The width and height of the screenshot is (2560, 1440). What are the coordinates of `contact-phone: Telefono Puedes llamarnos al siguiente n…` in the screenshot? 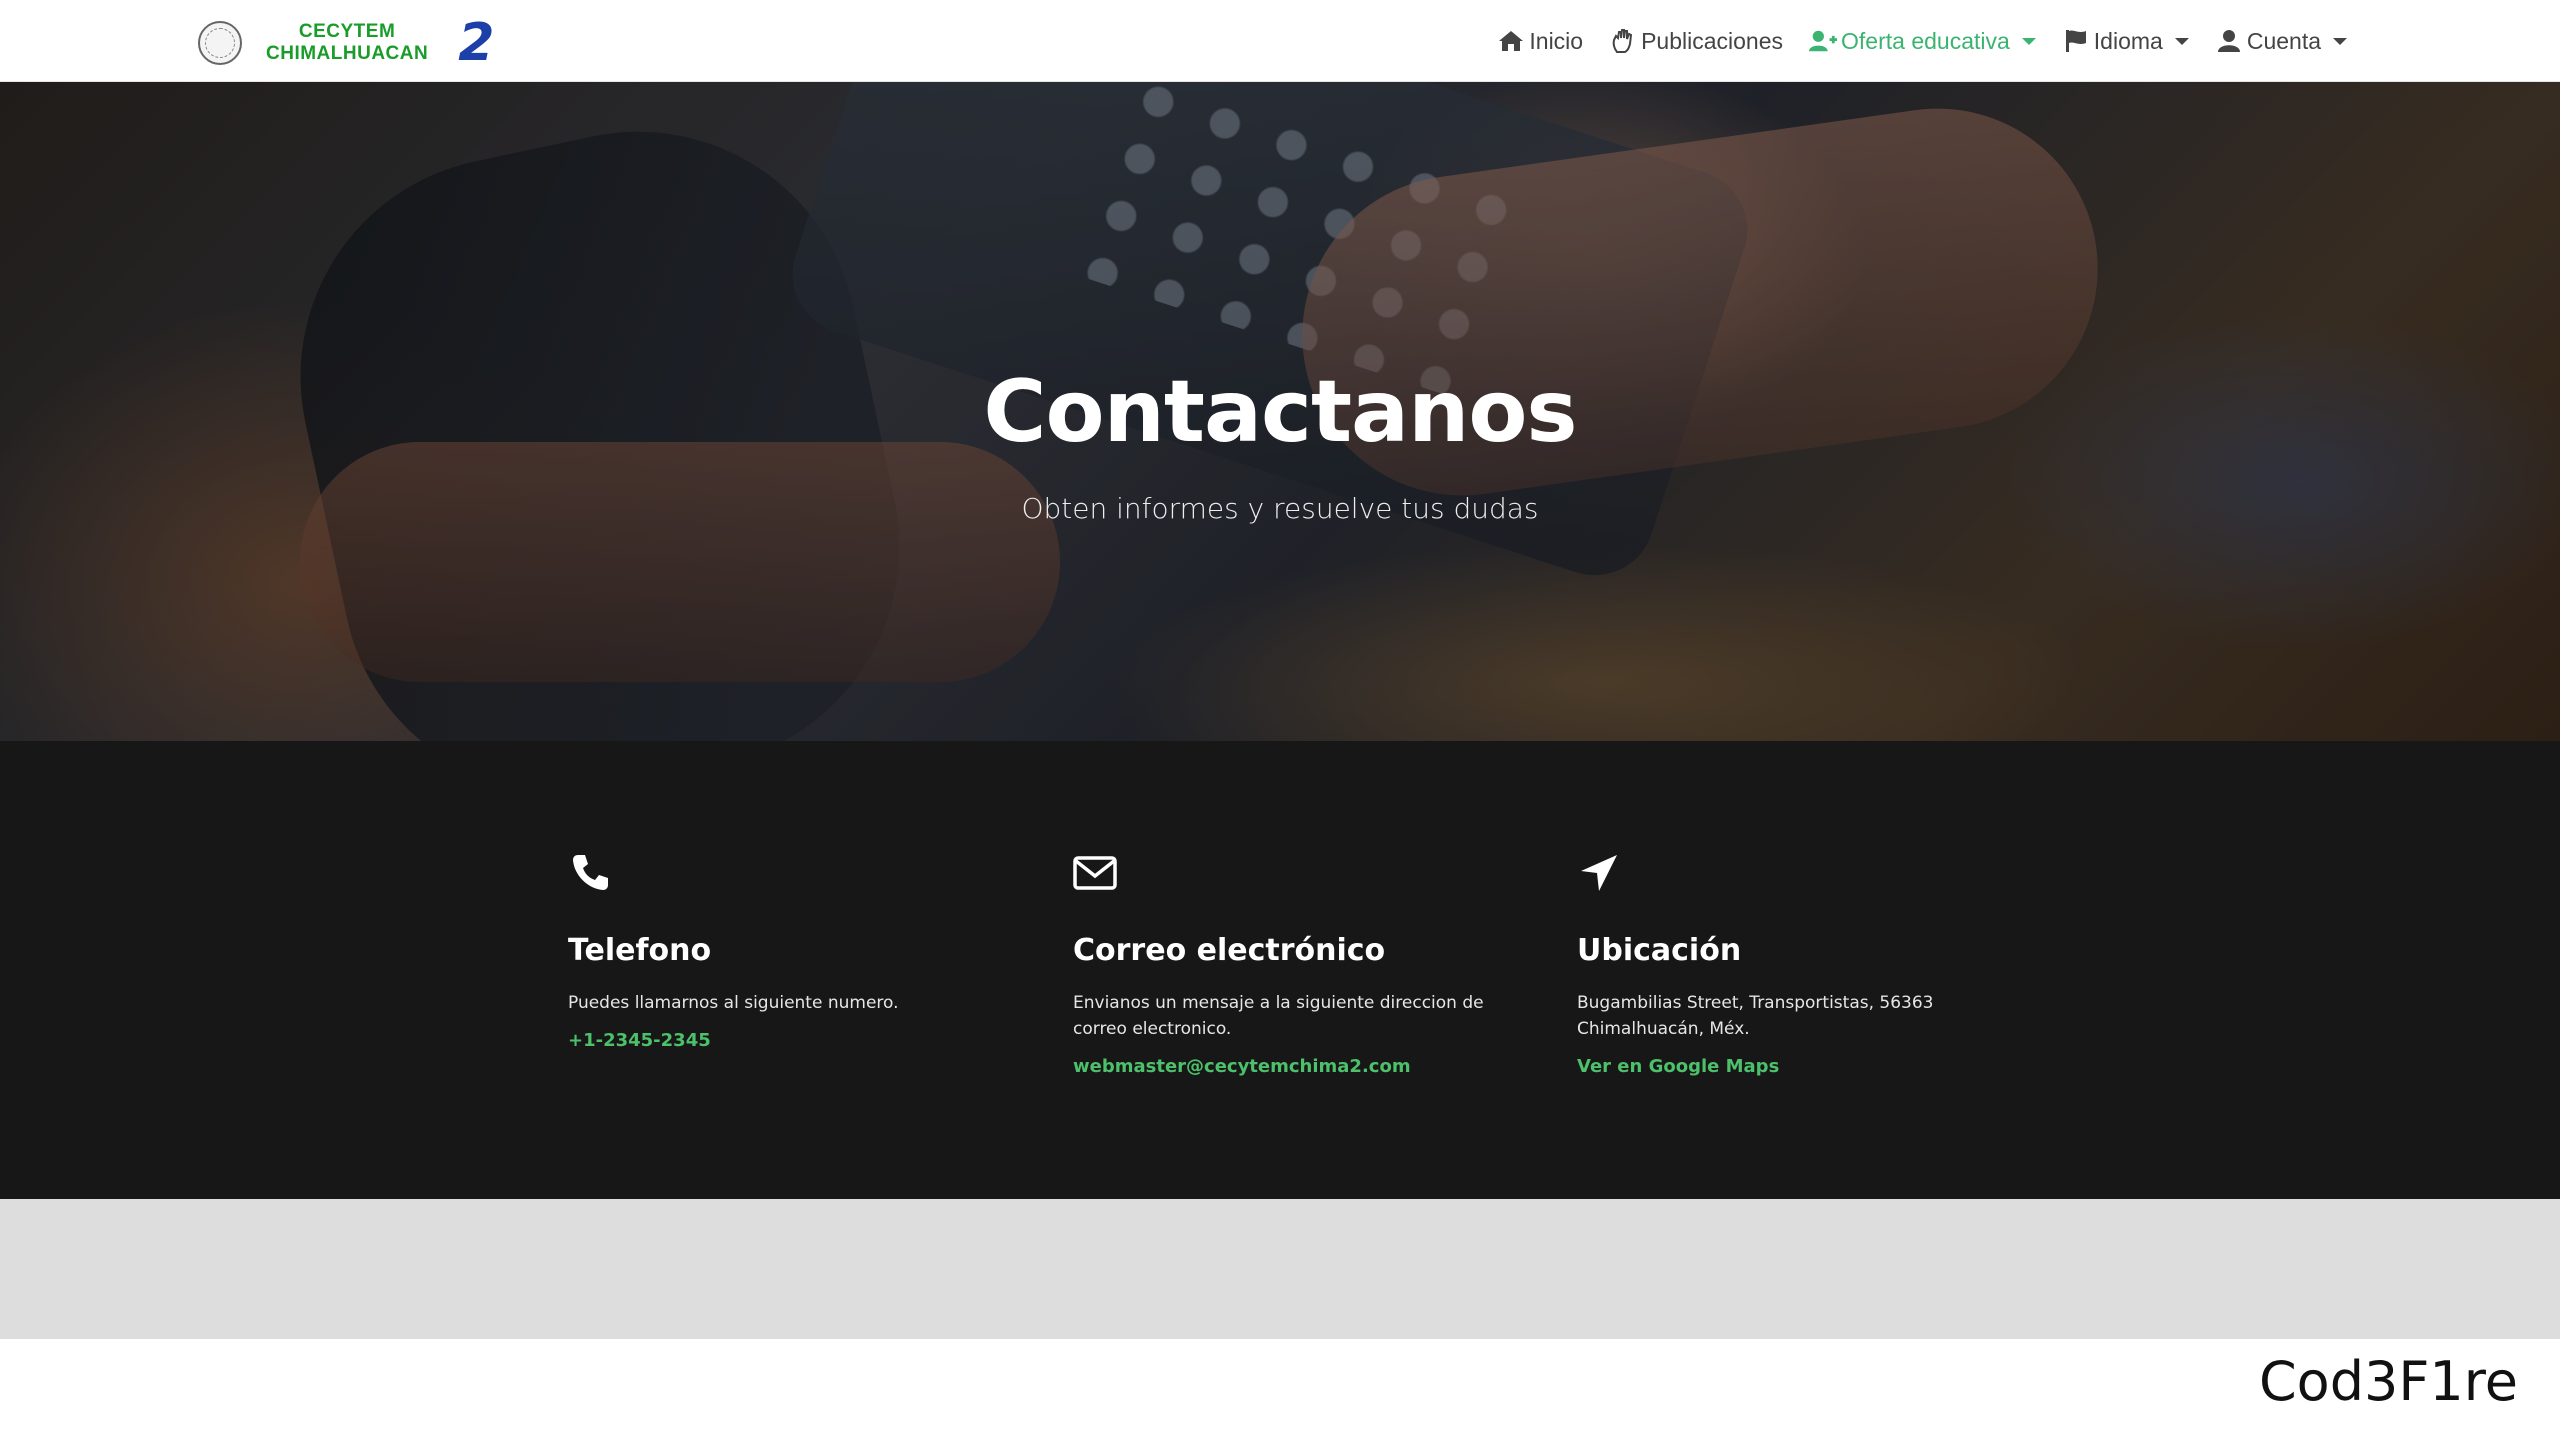 It's located at (778, 951).